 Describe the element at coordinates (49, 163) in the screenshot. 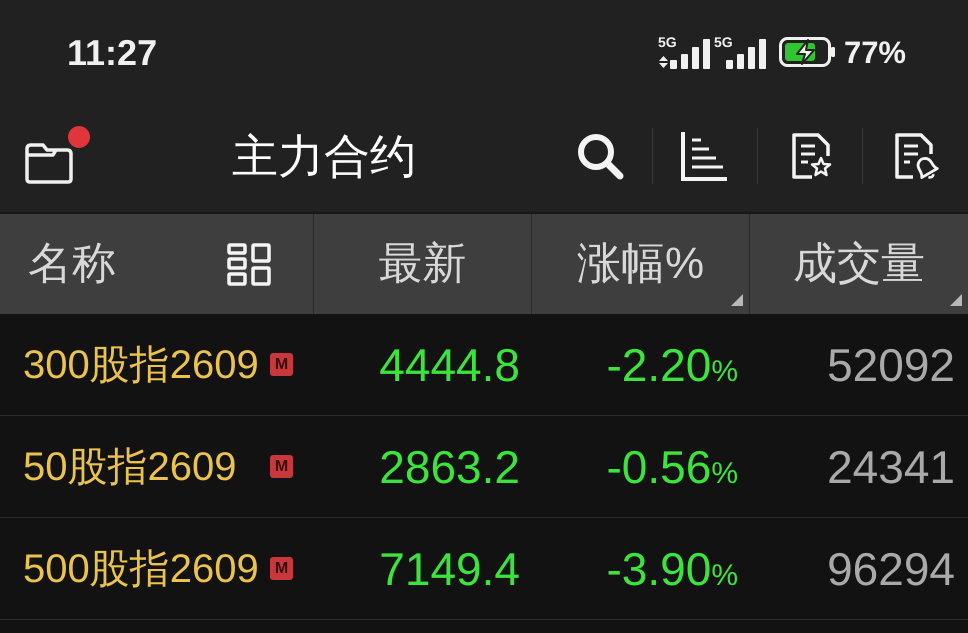

I see `folder-icon` at that location.